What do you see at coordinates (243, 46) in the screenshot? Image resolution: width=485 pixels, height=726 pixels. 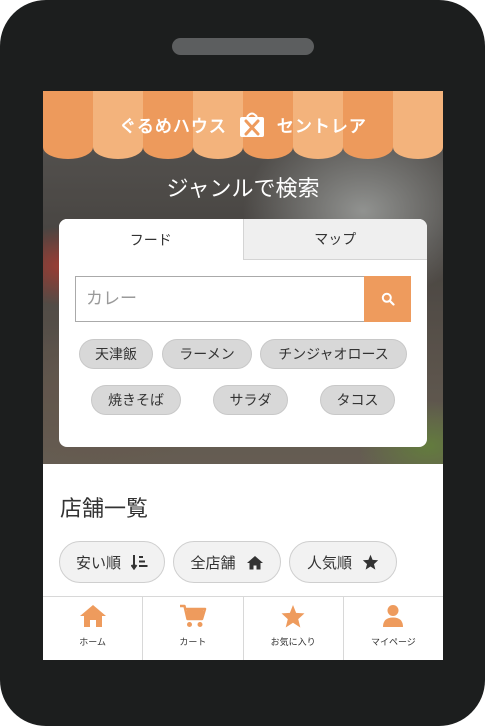 I see `phone-speaker` at bounding box center [243, 46].